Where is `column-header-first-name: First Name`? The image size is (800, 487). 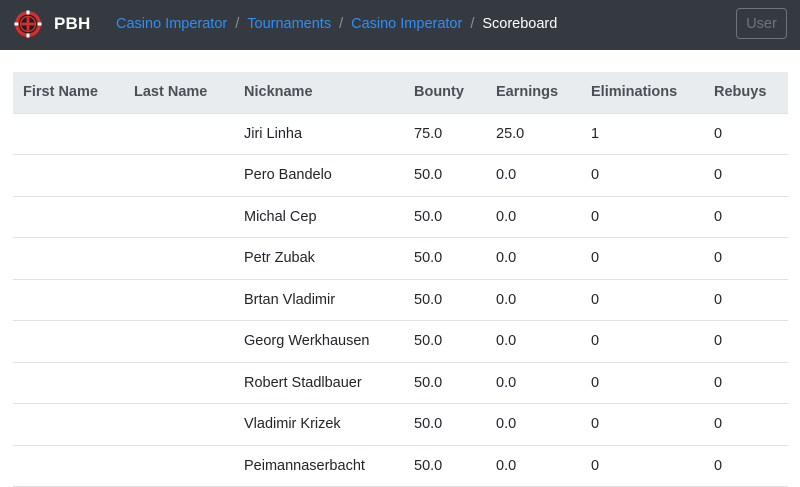
column-header-first-name: First Name is located at coordinates (68, 93).